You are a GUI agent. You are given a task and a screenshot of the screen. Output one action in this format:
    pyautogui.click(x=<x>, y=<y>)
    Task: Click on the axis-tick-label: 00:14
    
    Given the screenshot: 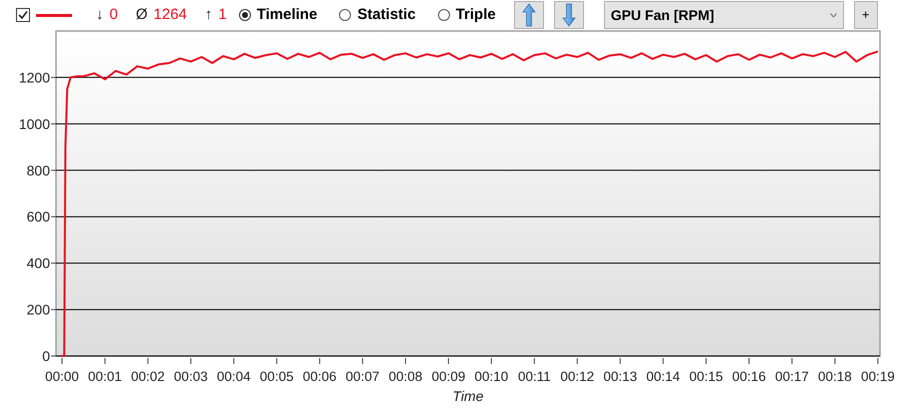 What is the action you would take?
    pyautogui.click(x=663, y=376)
    